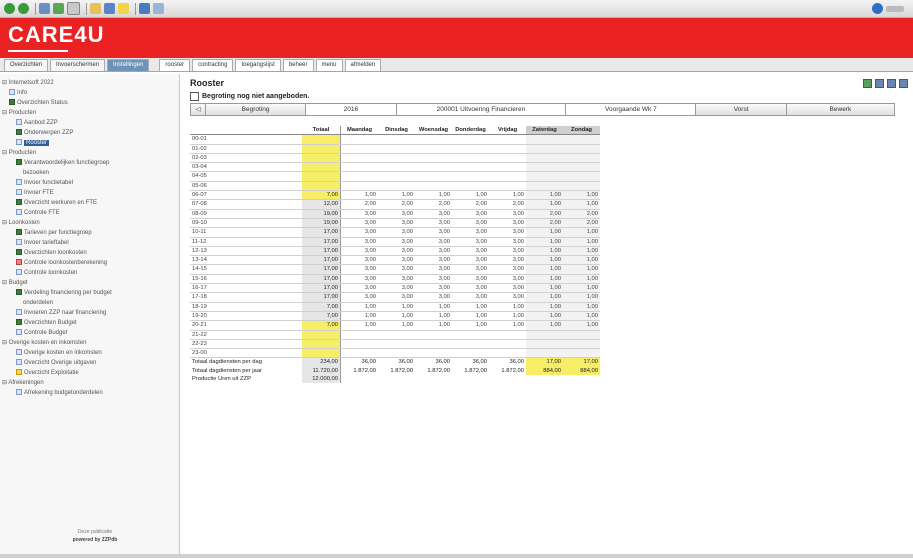 Image resolution: width=913 pixels, height=558 pixels. Describe the element at coordinates (891, 83) in the screenshot. I see `print-icon` at that location.